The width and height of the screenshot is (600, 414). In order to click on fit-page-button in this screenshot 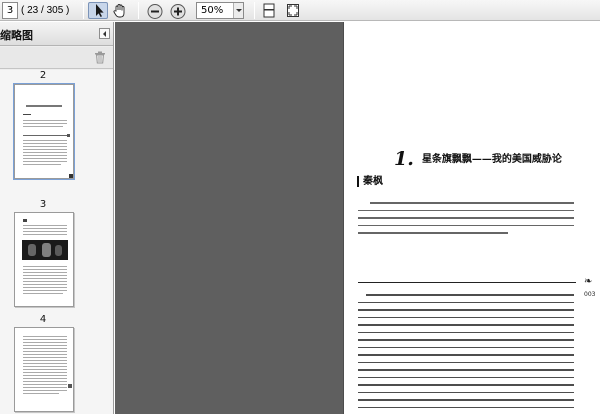, I will do `click(293, 10)`.